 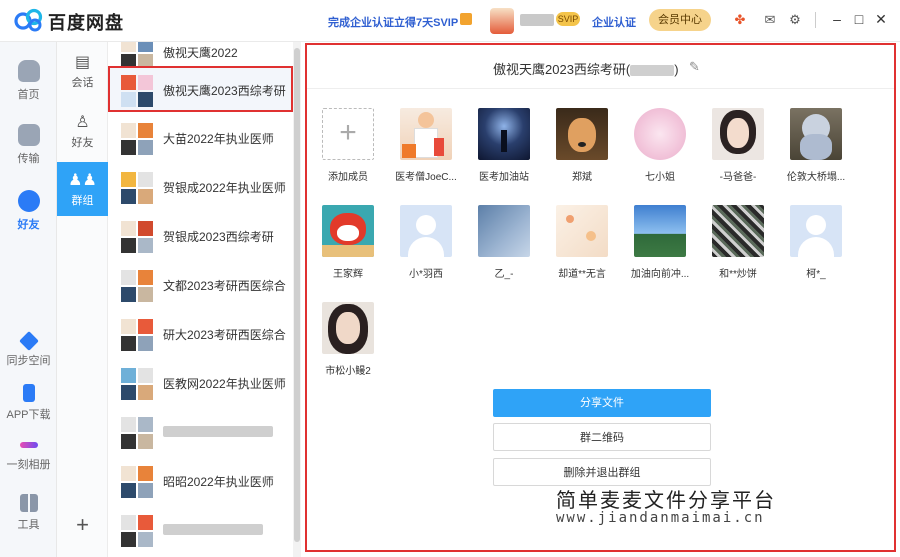 I want to click on nav-app-download: APP下载, so click(x=28, y=403).